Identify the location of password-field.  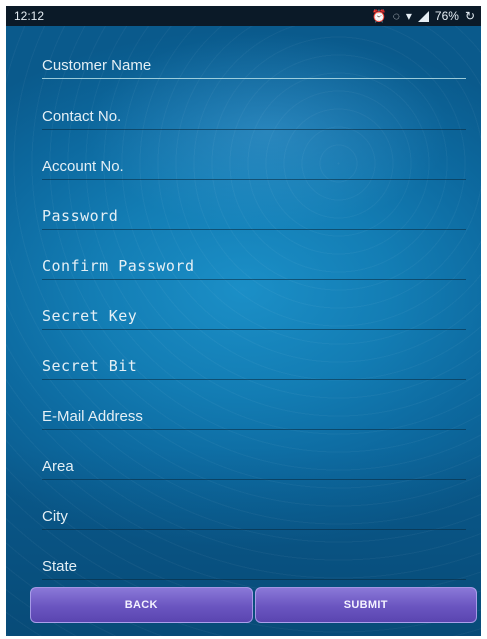
(254, 210).